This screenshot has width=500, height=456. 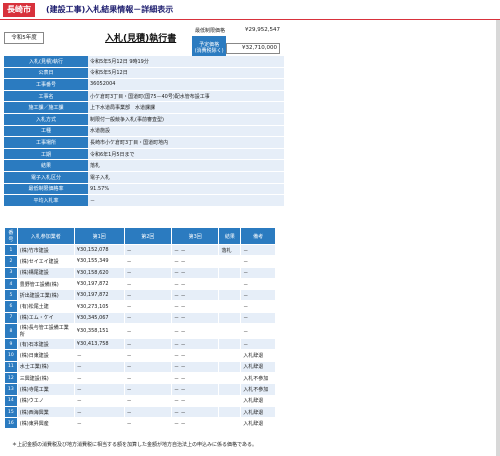 I want to click on estimate-label-line2: (消費税除く), so click(x=209, y=51).